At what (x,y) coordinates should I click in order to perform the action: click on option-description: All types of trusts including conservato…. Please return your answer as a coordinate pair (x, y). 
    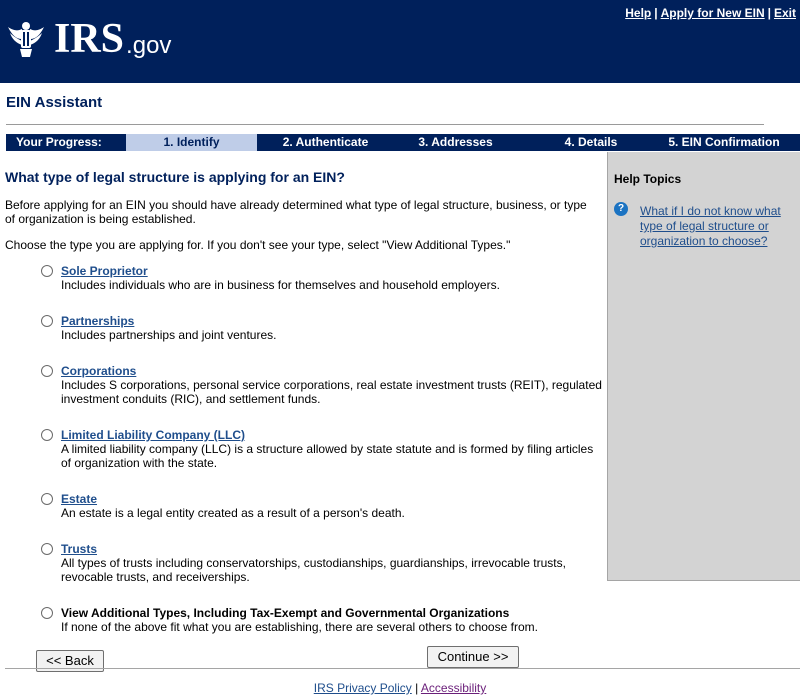
    Looking at the image, I should click on (313, 570).